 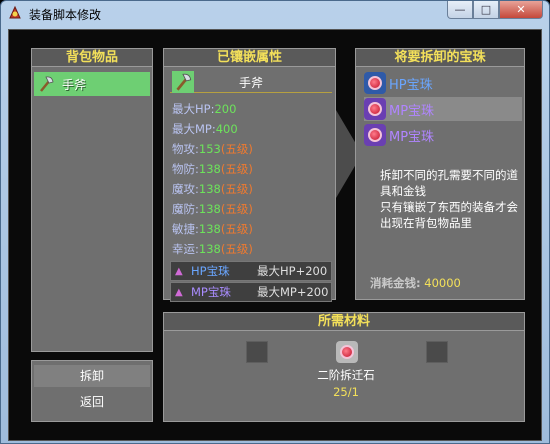 What do you see at coordinates (92, 84) in the screenshot?
I see `bag-item-hand-axe: 手斧` at bounding box center [92, 84].